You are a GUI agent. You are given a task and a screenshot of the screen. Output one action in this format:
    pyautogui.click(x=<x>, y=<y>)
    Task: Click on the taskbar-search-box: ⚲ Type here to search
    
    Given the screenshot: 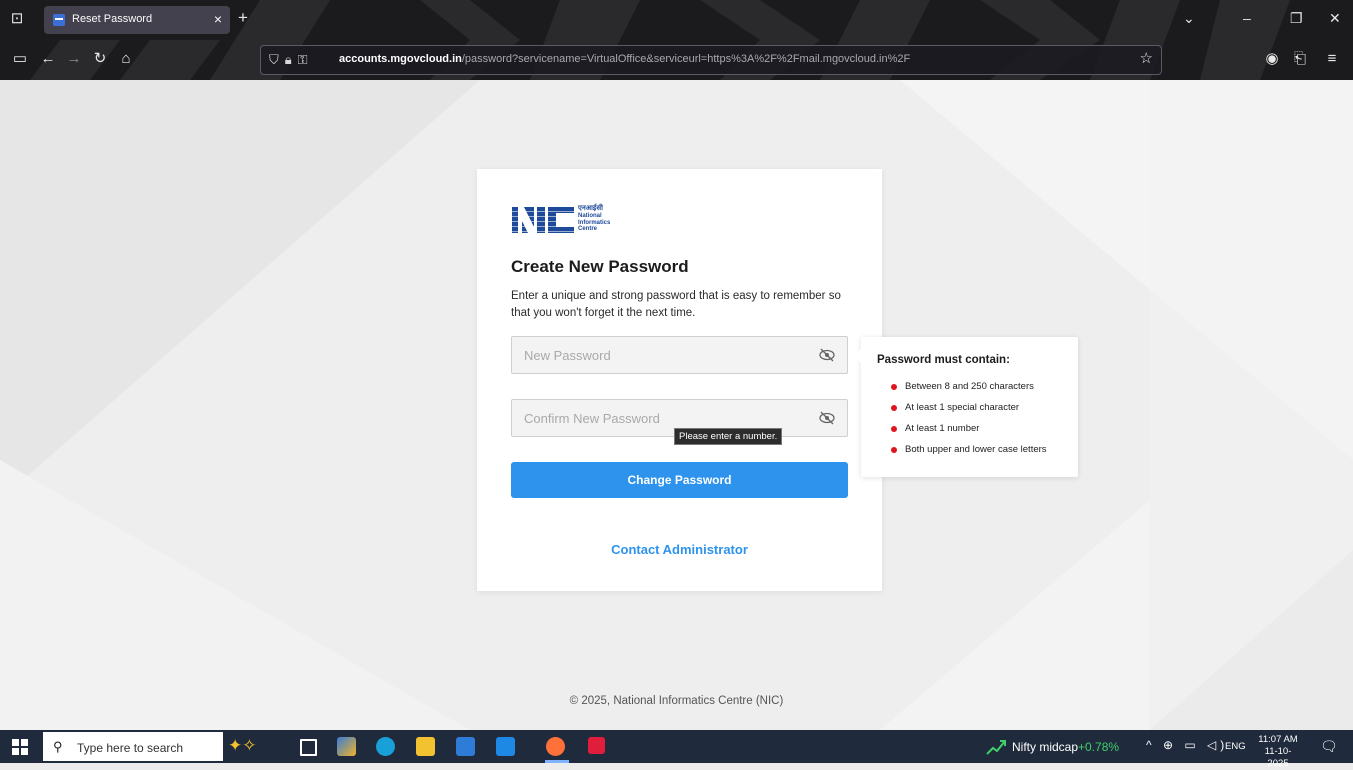 What is the action you would take?
    pyautogui.click(x=133, y=746)
    